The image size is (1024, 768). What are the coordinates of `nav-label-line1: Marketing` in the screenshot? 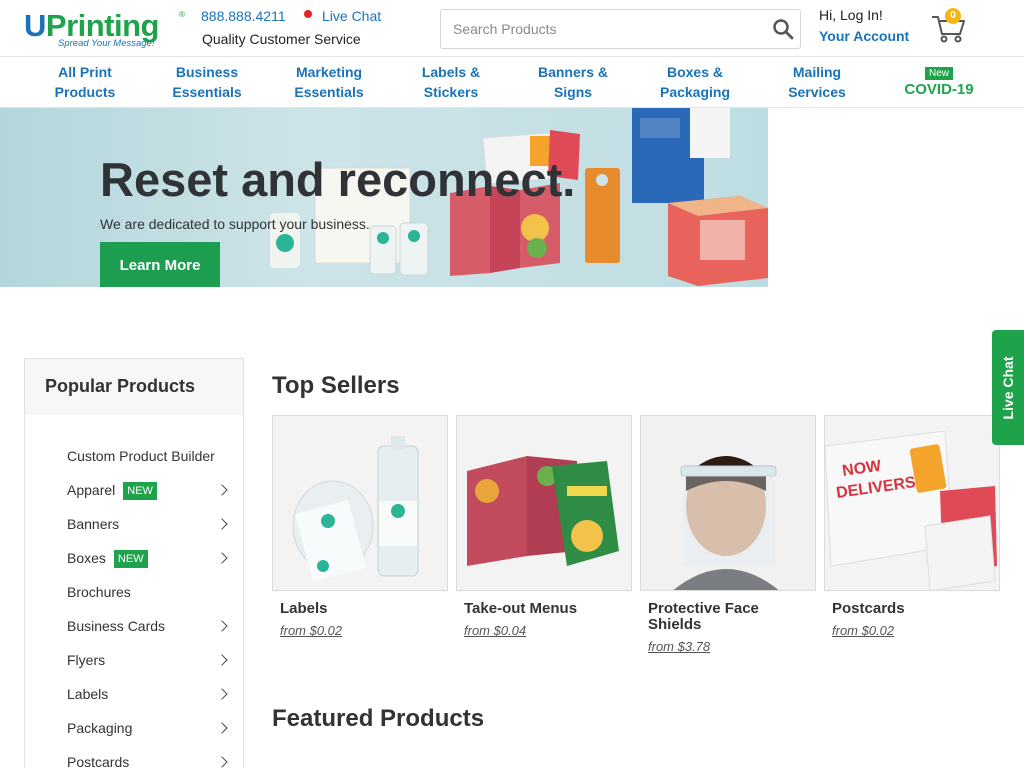 It's located at (329, 72).